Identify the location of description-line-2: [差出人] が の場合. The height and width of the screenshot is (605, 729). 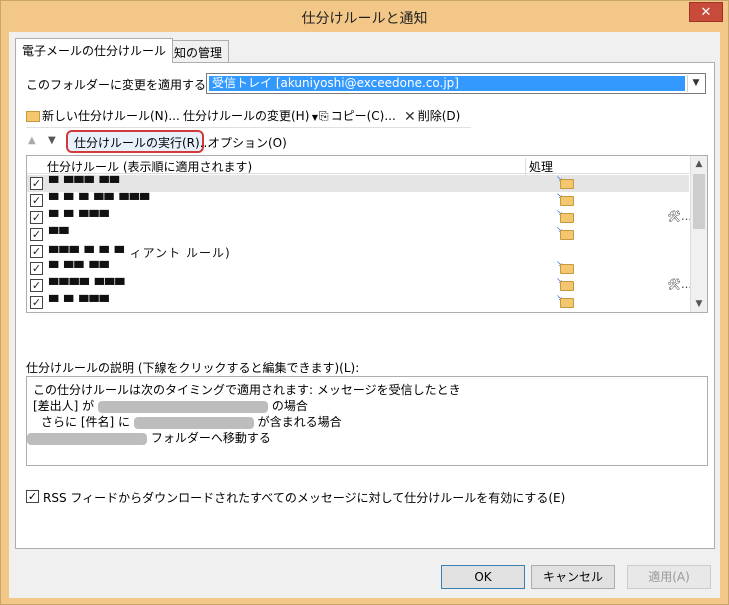
(170, 405).